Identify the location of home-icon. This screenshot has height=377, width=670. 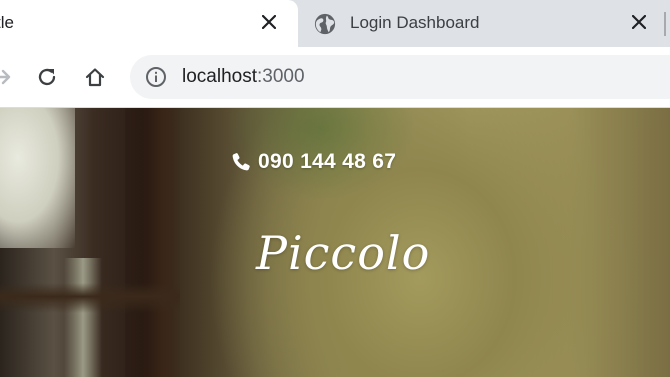
(95, 77).